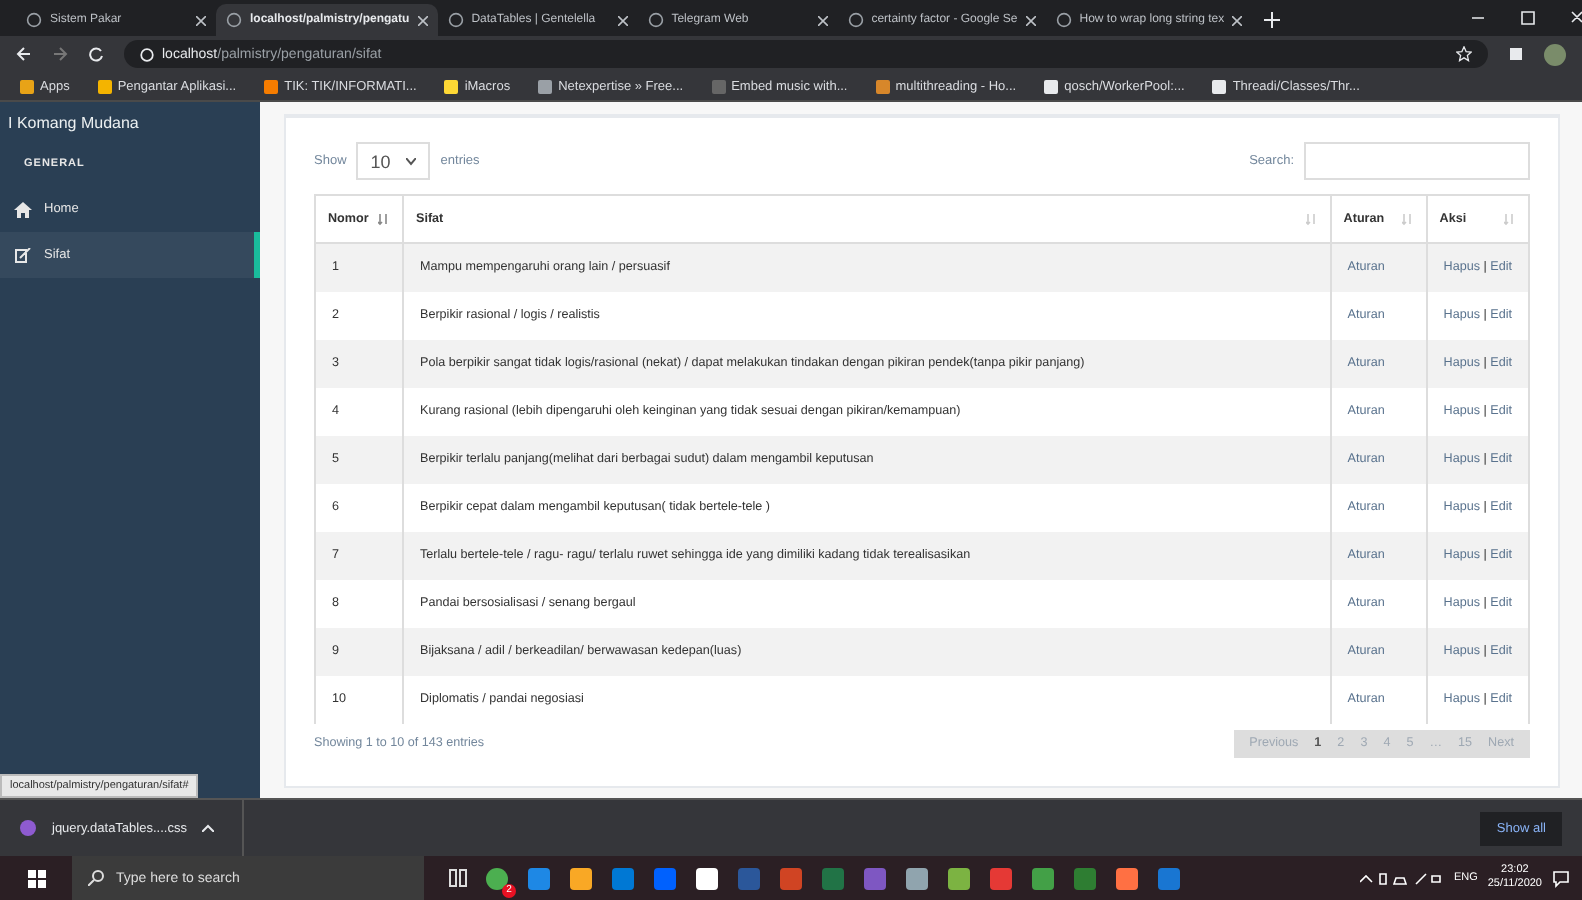 Image resolution: width=1582 pixels, height=900 pixels. What do you see at coordinates (1555, 54) in the screenshot?
I see `profile-avatar-icon` at bounding box center [1555, 54].